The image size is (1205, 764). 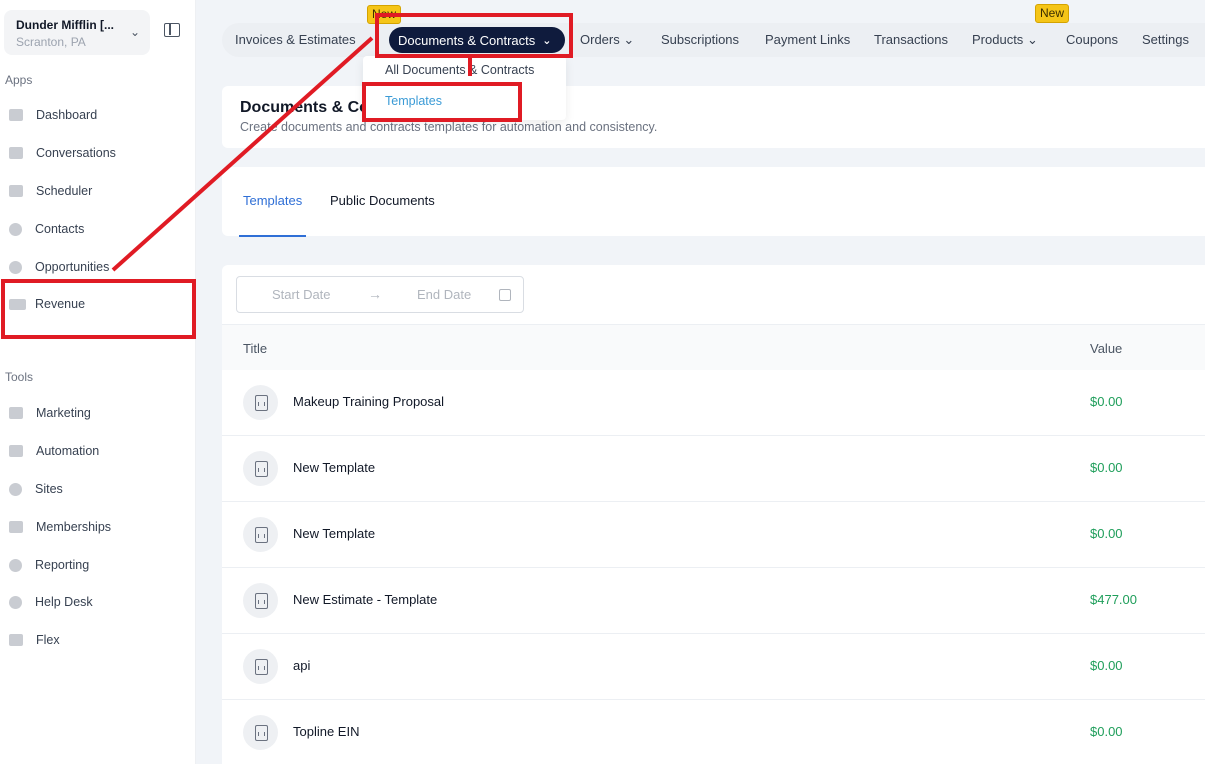 I want to click on sidebar-item-reporting: Reporting, so click(x=98, y=565).